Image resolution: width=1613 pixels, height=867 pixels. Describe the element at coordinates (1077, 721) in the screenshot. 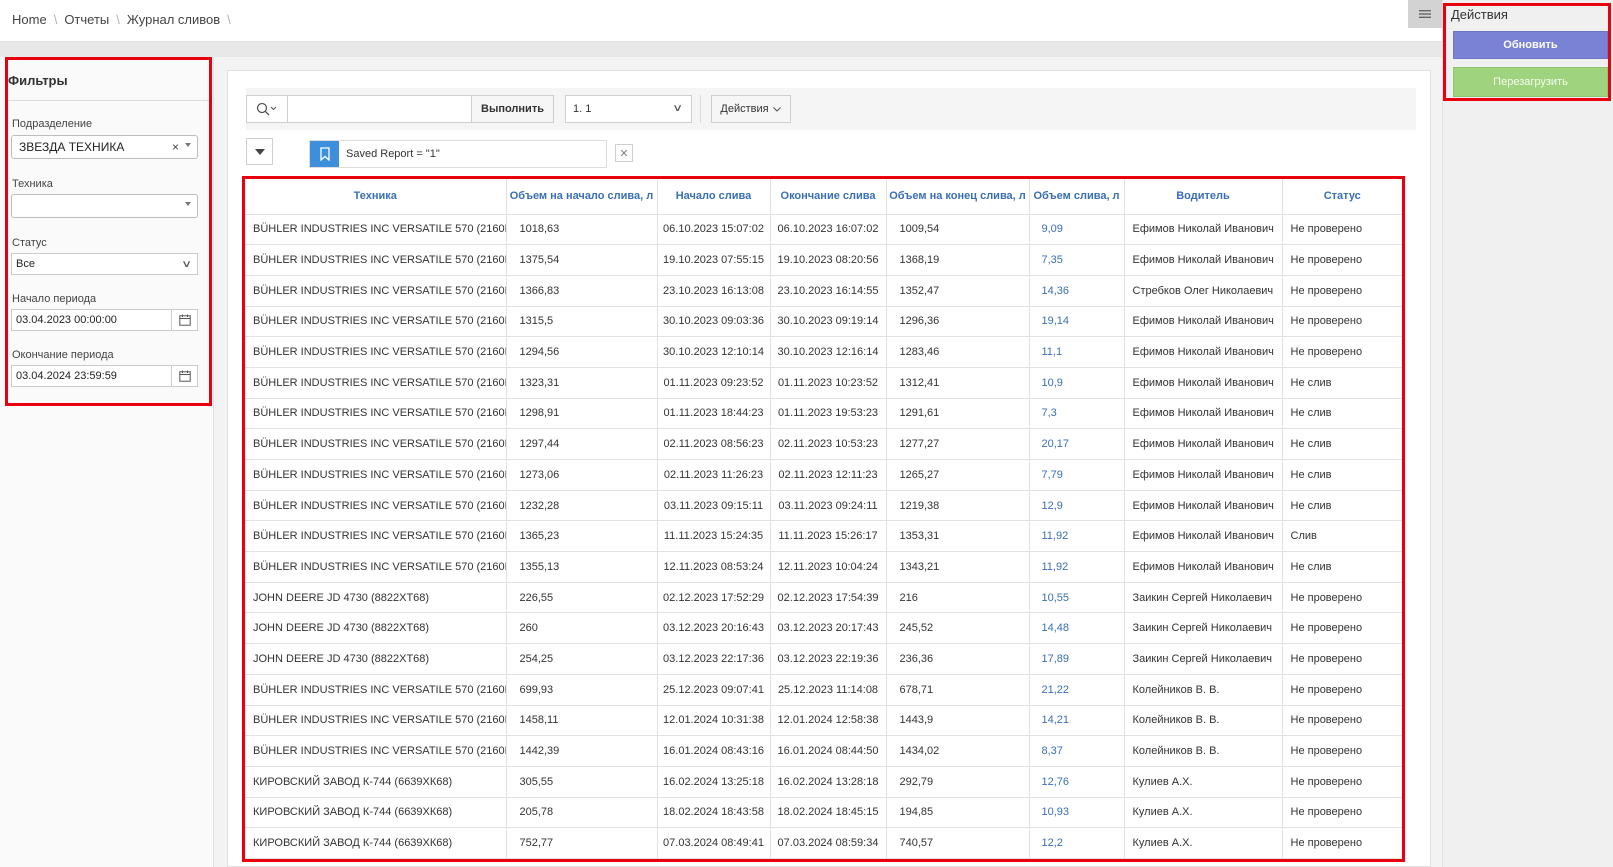

I see `cell-drain-volume: 14,21` at that location.